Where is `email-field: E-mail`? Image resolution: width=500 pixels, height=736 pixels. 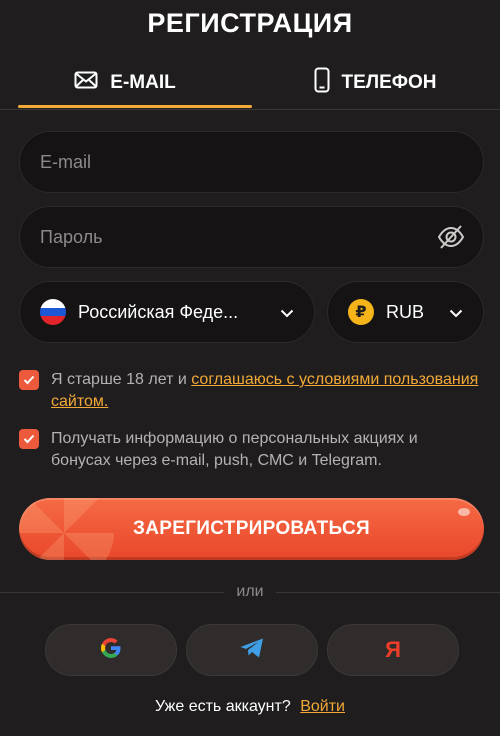
email-field: E-mail is located at coordinates (251, 162).